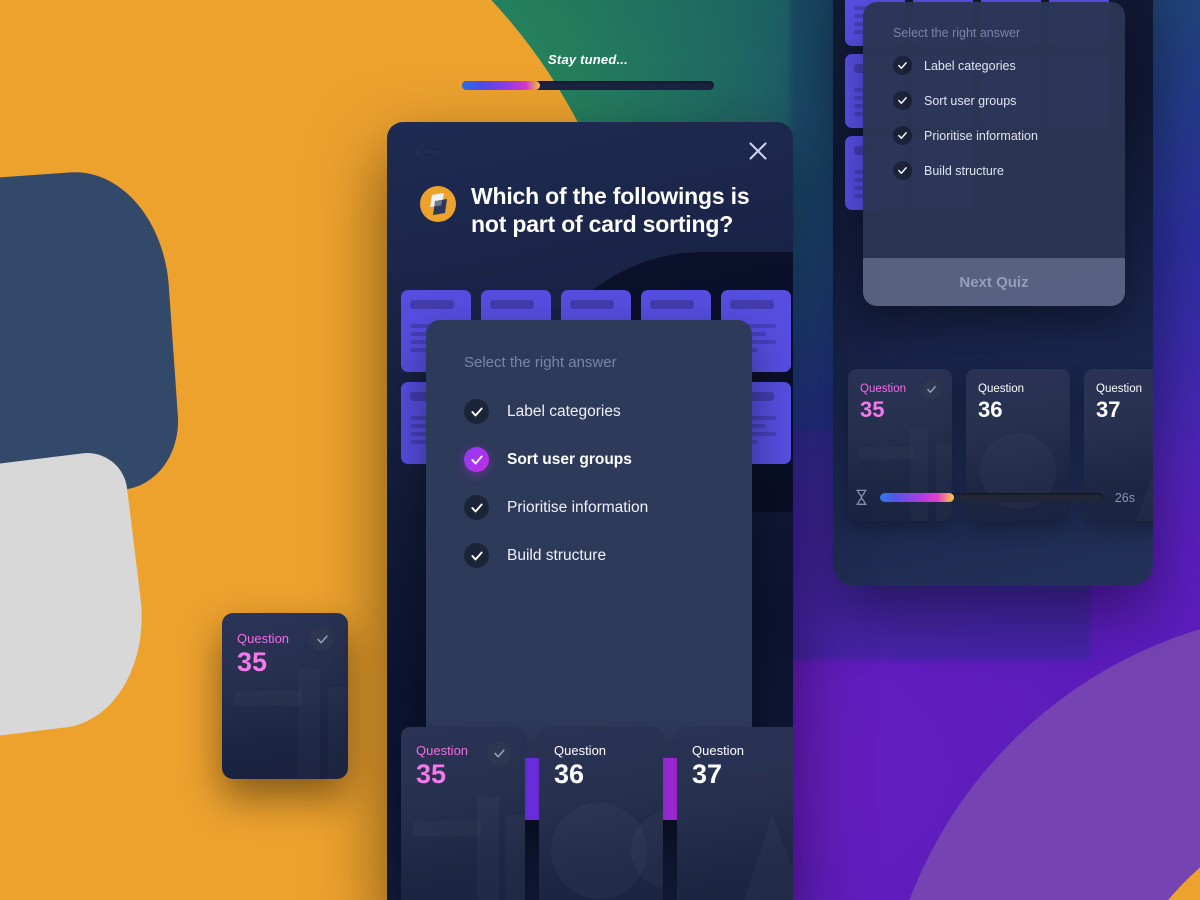 The height and width of the screenshot is (900, 1200). What do you see at coordinates (758, 151) in the screenshot?
I see `close-icon` at bounding box center [758, 151].